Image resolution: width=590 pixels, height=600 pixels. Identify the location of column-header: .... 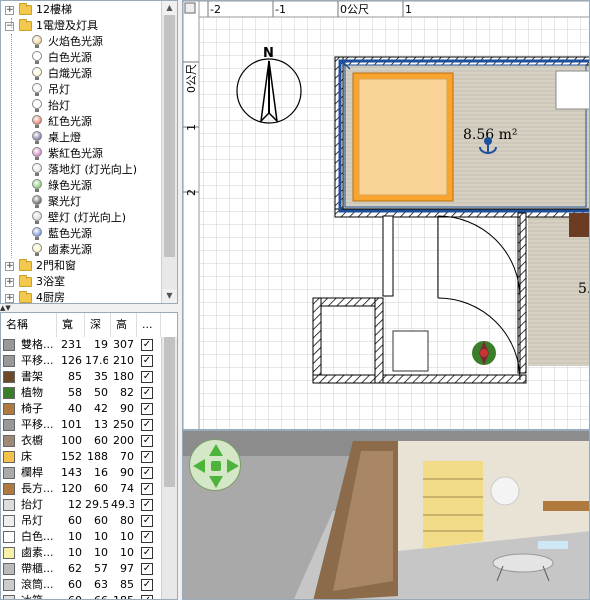
(149, 325).